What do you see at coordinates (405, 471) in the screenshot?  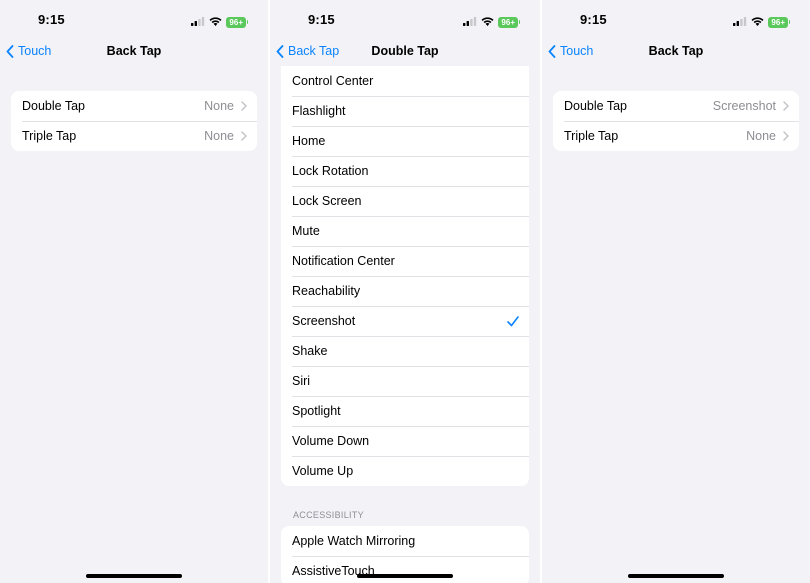 I see `option-volume-up: Volume Up` at bounding box center [405, 471].